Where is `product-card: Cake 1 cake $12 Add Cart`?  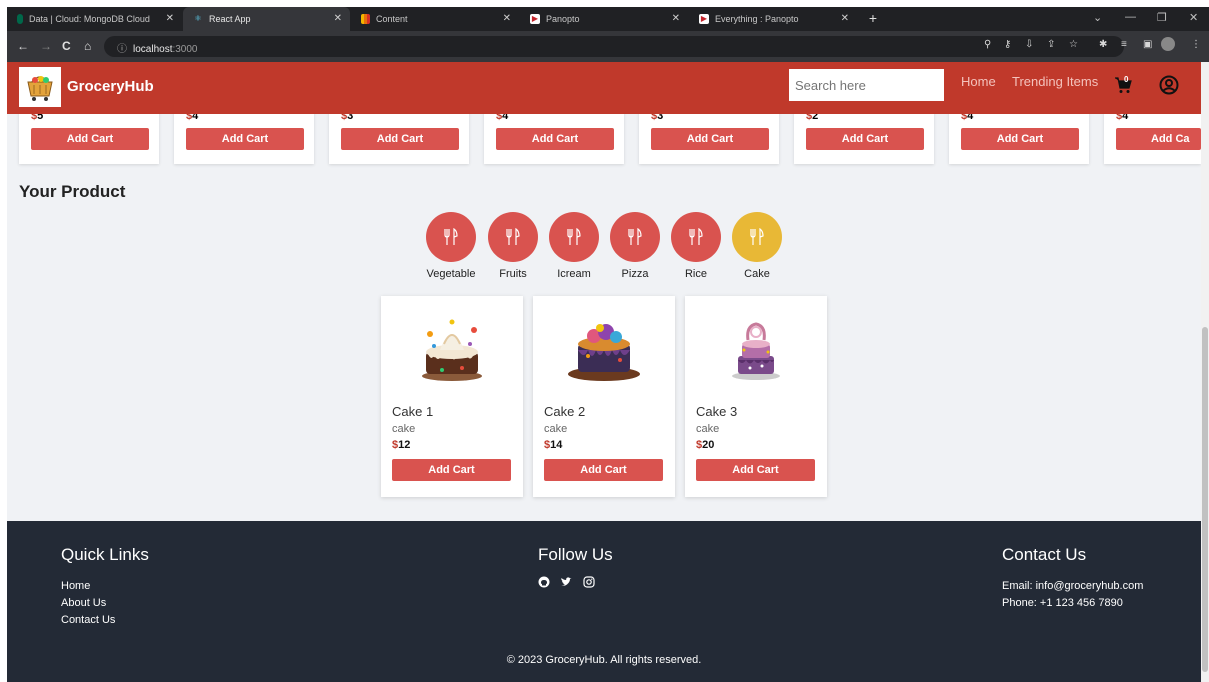 product-card: Cake 1 cake $12 Add Cart is located at coordinates (452, 396).